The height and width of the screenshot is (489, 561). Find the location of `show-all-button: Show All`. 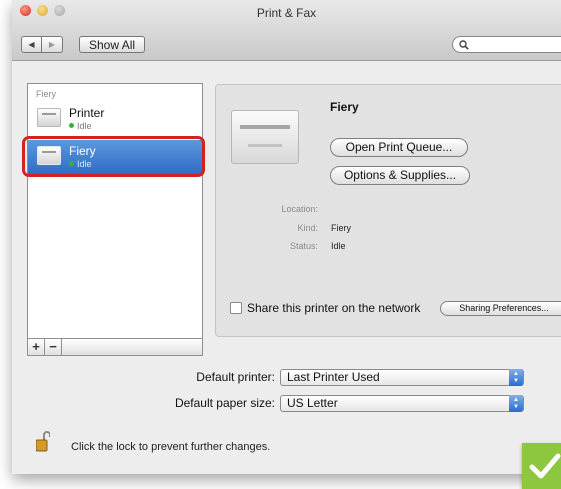

show-all-button: Show All is located at coordinates (112, 44).